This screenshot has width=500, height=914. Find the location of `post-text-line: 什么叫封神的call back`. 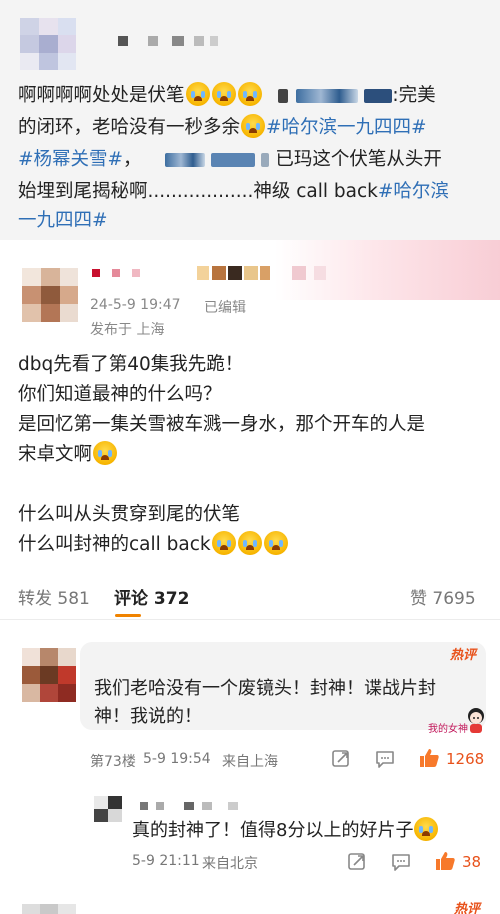

post-text-line: 什么叫封神的call back is located at coordinates (153, 545).